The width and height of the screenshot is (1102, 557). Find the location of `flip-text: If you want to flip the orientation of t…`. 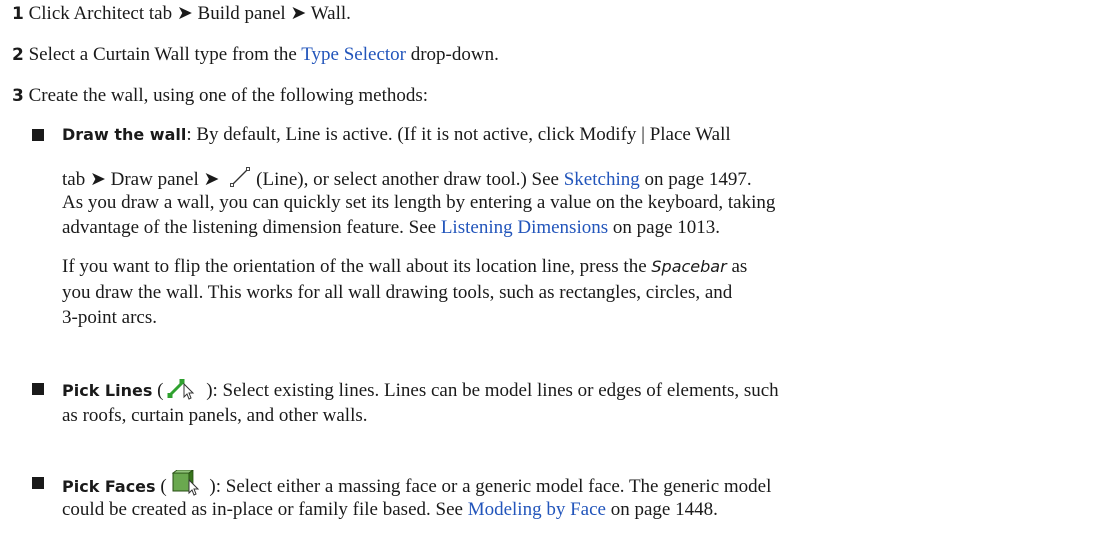

flip-text: If you want to flip the orientation of t… is located at coordinates (357, 266).